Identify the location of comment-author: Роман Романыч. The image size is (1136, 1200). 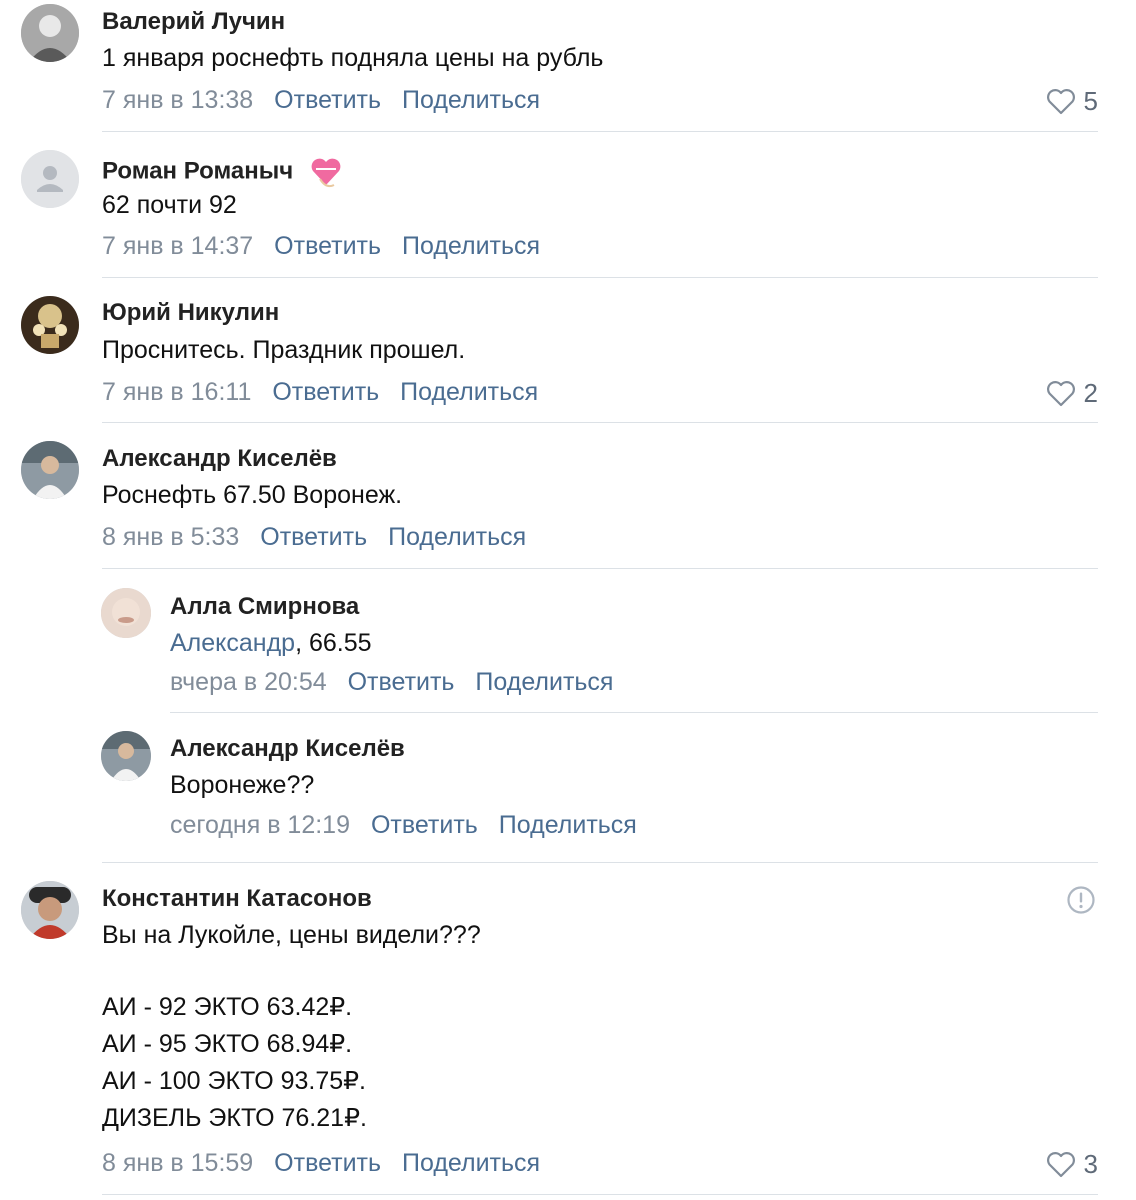
(223, 172).